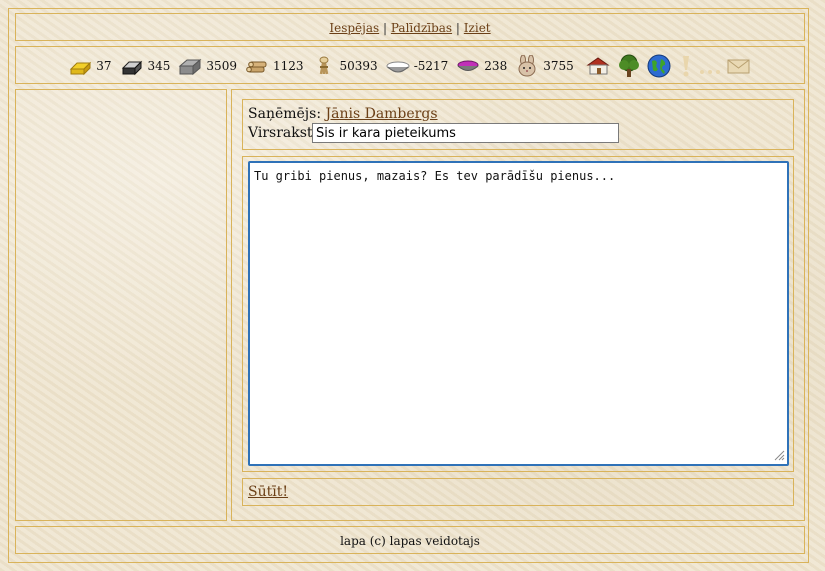  I want to click on ellipsis-icon, so click(710, 66).